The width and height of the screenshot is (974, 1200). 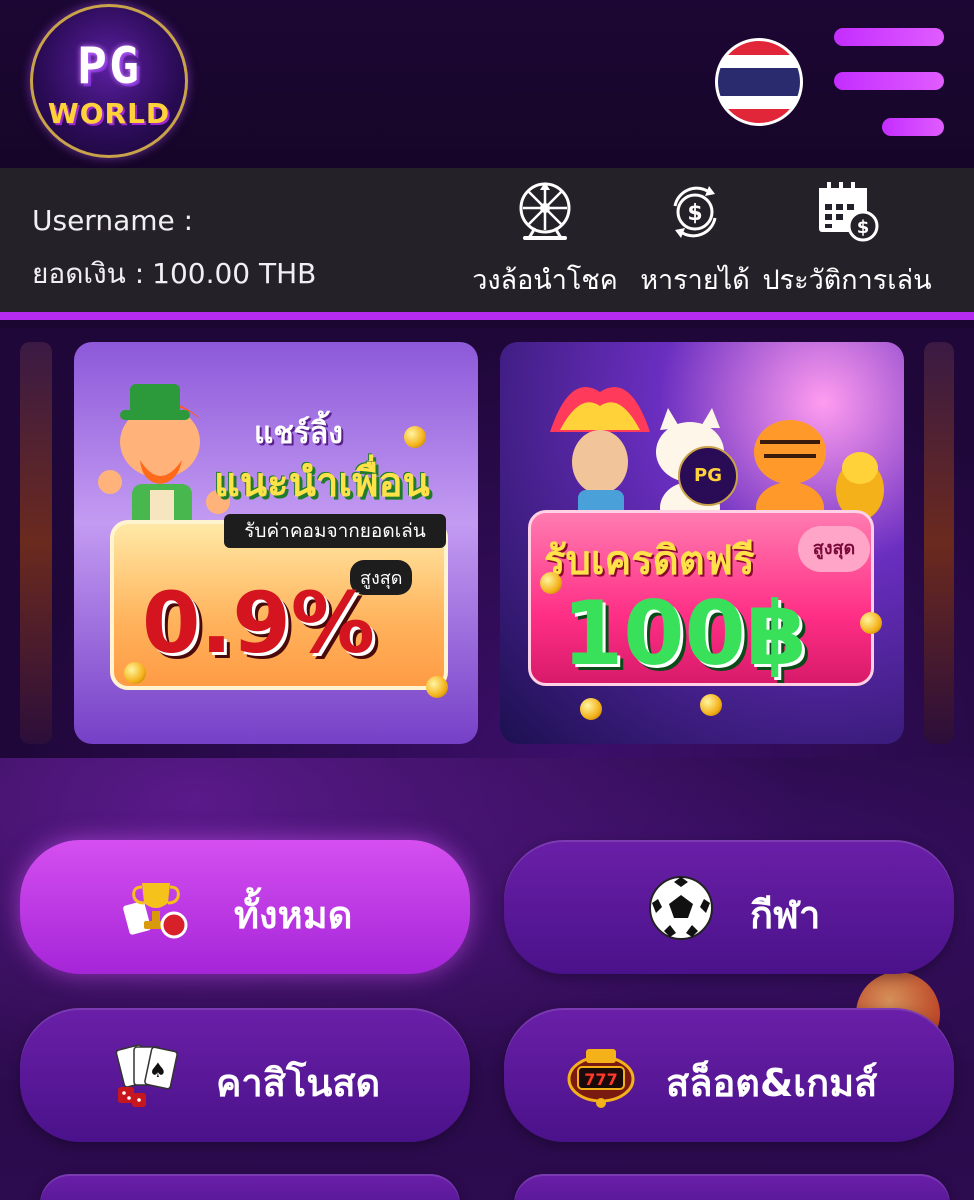 What do you see at coordinates (834, 549) in the screenshot?
I see `banner-max-badge: สูงสุด` at bounding box center [834, 549].